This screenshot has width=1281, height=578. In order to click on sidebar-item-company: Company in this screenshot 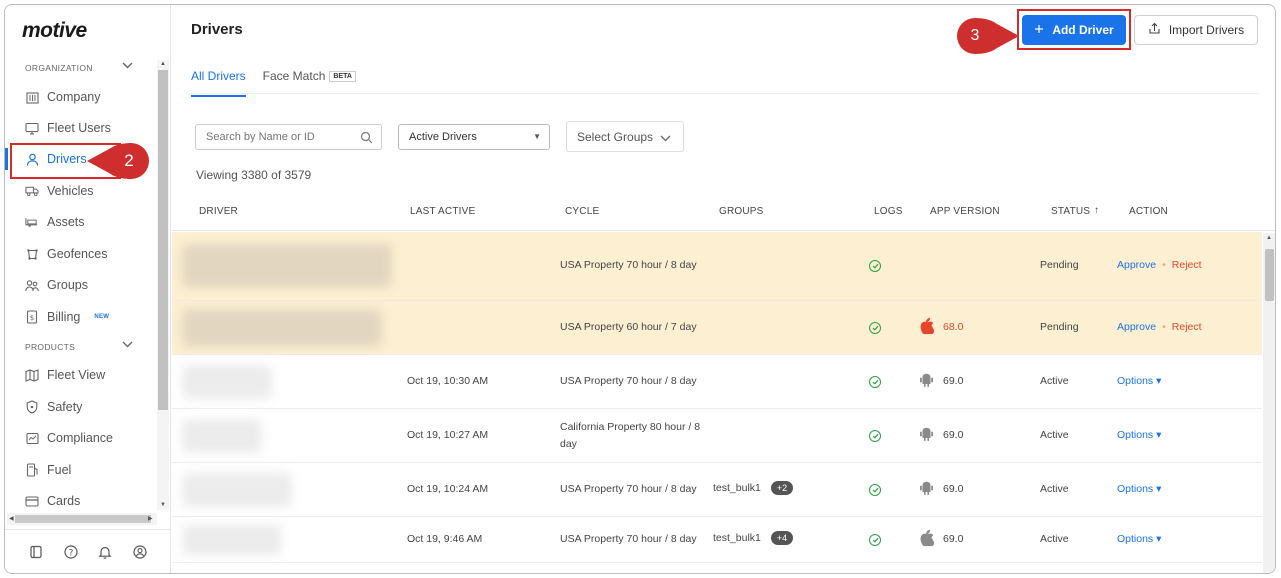, I will do `click(84, 97)`.